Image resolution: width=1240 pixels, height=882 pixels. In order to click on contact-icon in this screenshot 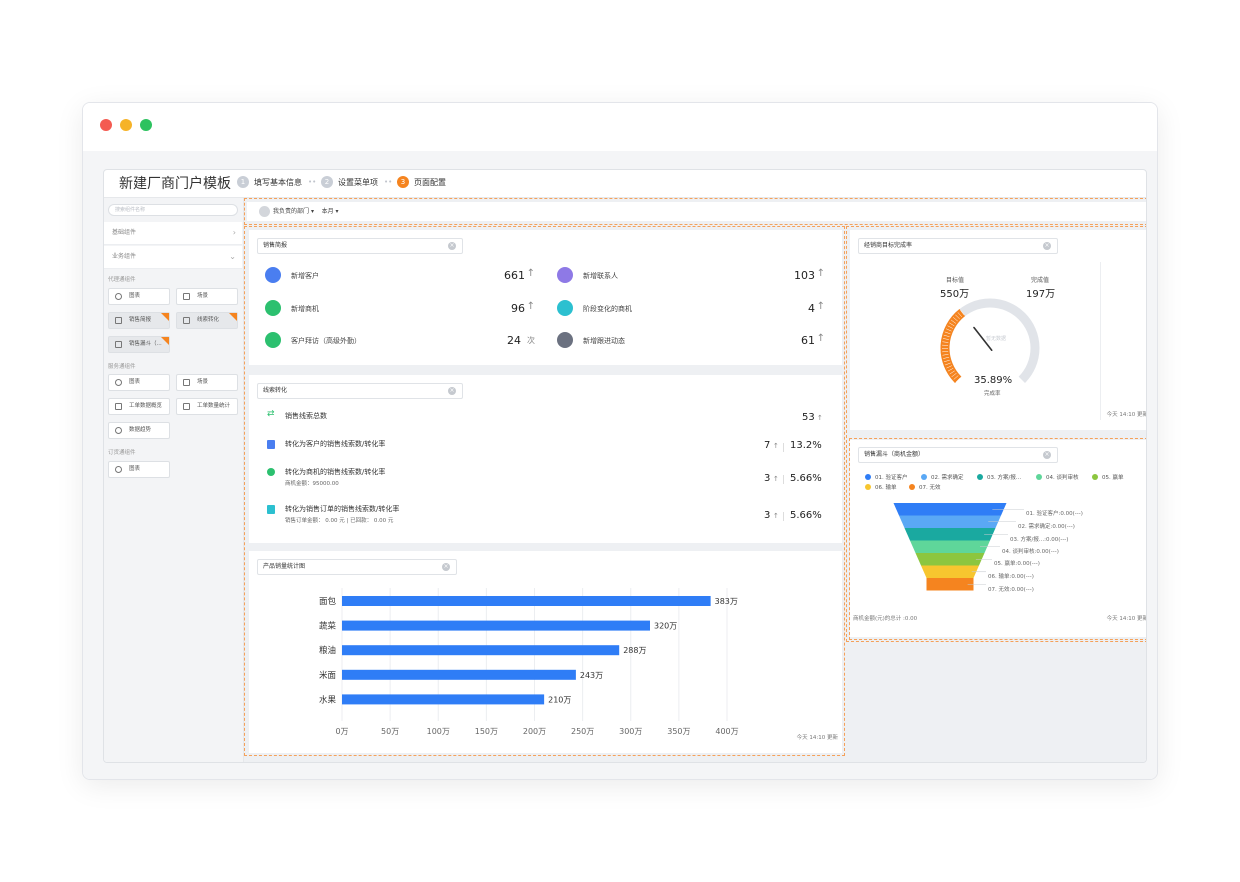, I will do `click(565, 275)`.